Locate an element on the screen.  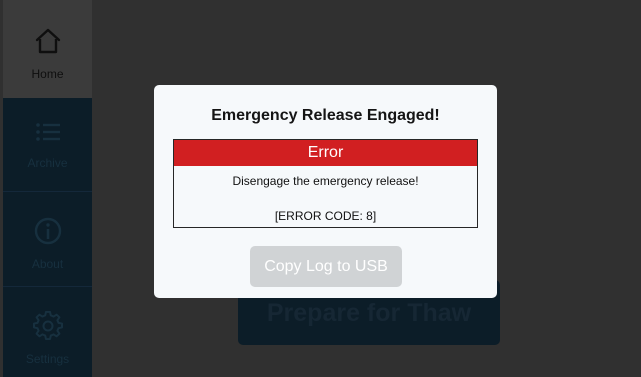
sidebar-item-home: Home is located at coordinates (47, 49).